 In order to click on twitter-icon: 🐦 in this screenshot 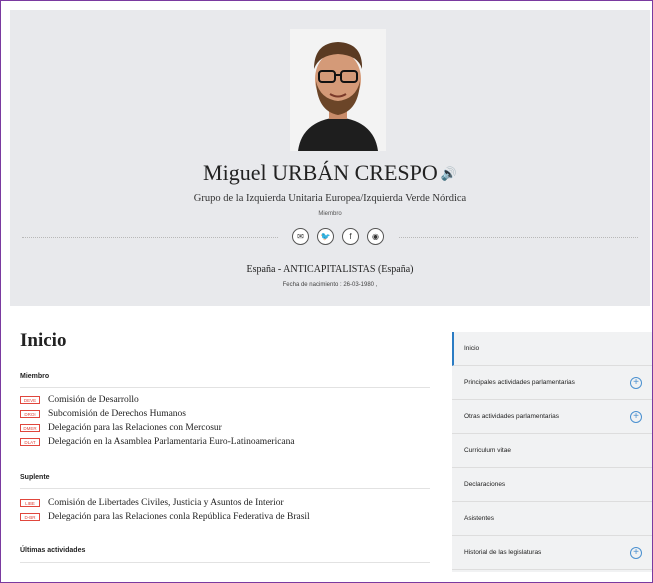, I will do `click(325, 236)`.